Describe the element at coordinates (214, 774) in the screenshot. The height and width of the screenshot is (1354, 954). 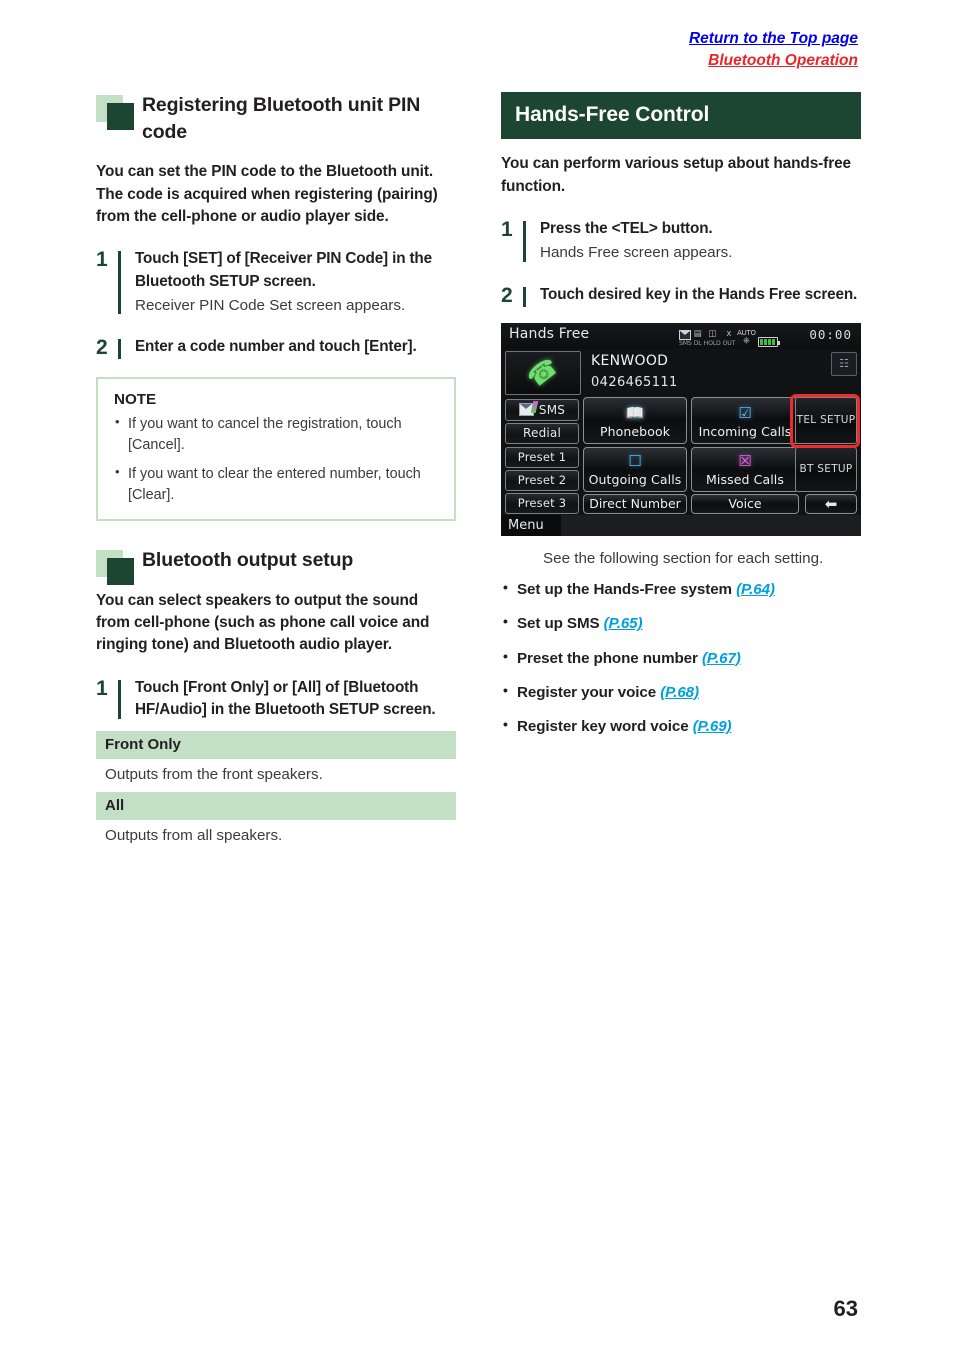
I see `option-desc-front-only: Outputs from the front speakers.` at that location.